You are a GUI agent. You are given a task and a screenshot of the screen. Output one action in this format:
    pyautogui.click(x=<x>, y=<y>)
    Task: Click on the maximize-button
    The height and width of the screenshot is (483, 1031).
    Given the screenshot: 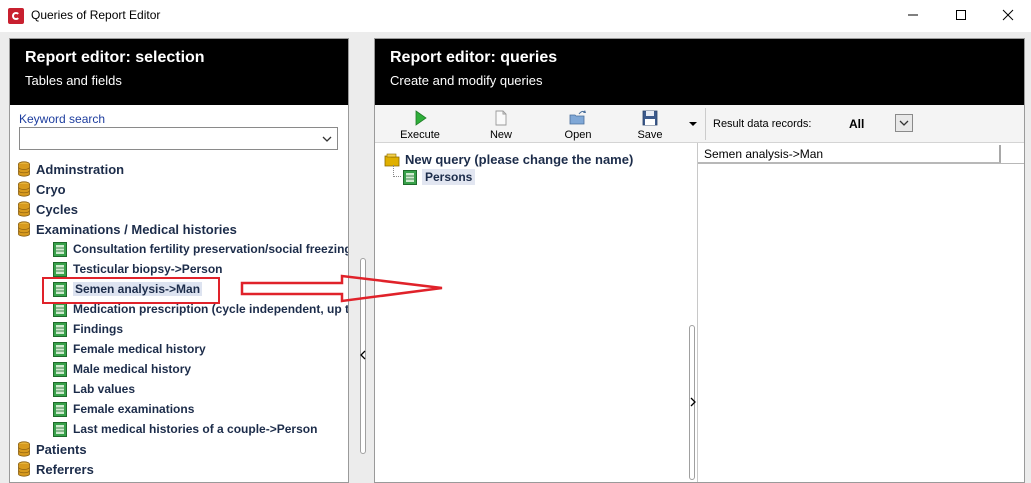 What is the action you would take?
    pyautogui.click(x=961, y=15)
    